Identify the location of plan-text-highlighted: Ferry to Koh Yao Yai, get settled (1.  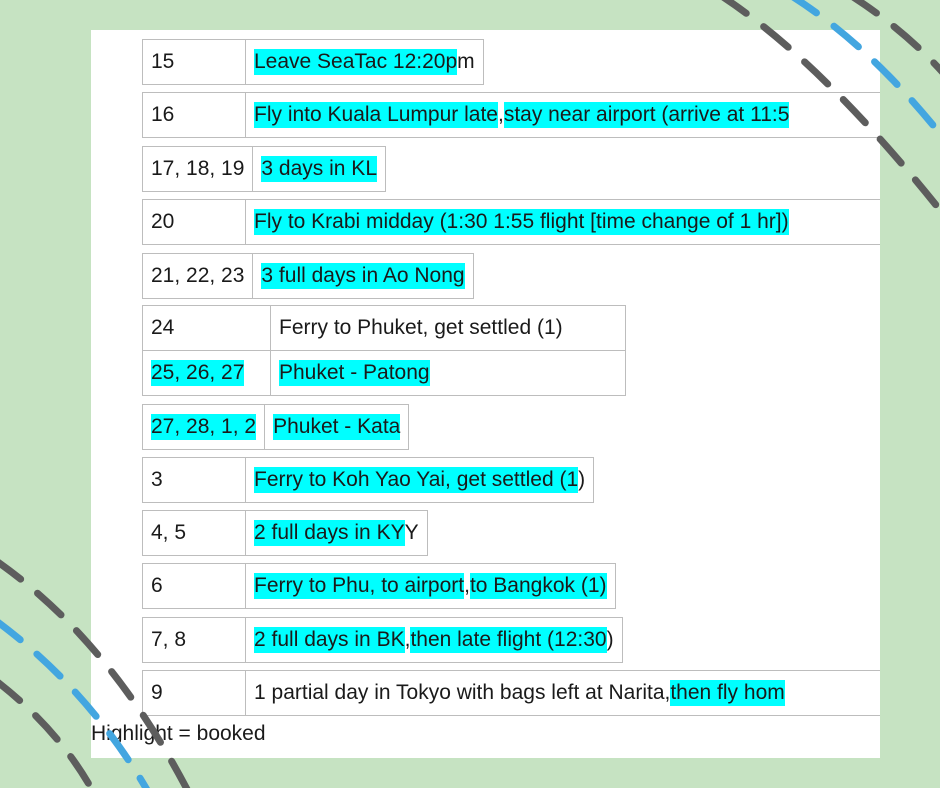
(416, 480).